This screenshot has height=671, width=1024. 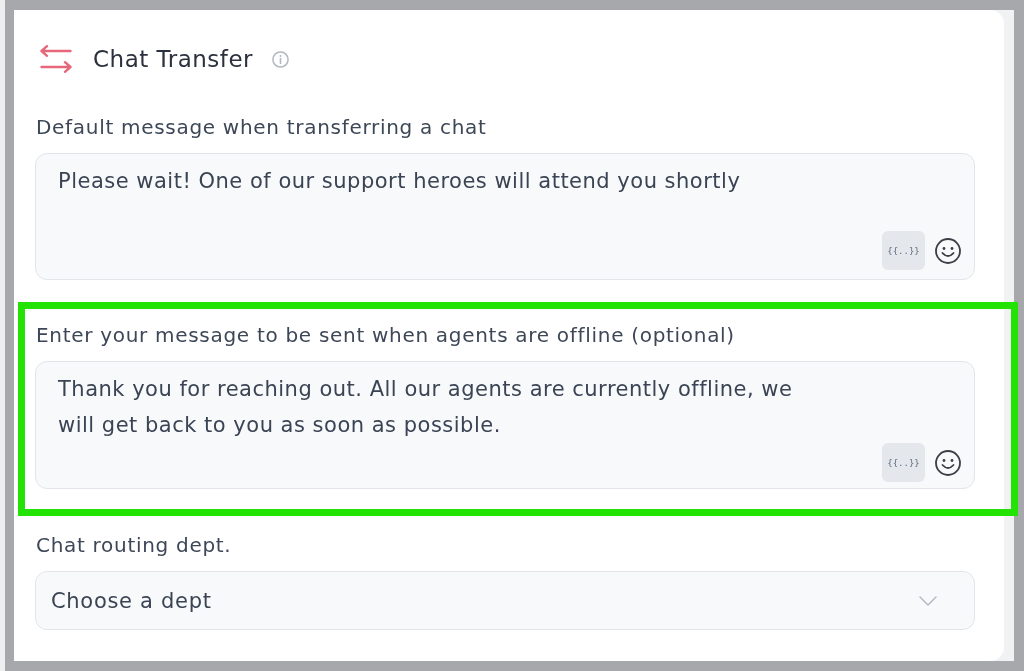 I want to click on transfer-arrows-icon, so click(x=56, y=59).